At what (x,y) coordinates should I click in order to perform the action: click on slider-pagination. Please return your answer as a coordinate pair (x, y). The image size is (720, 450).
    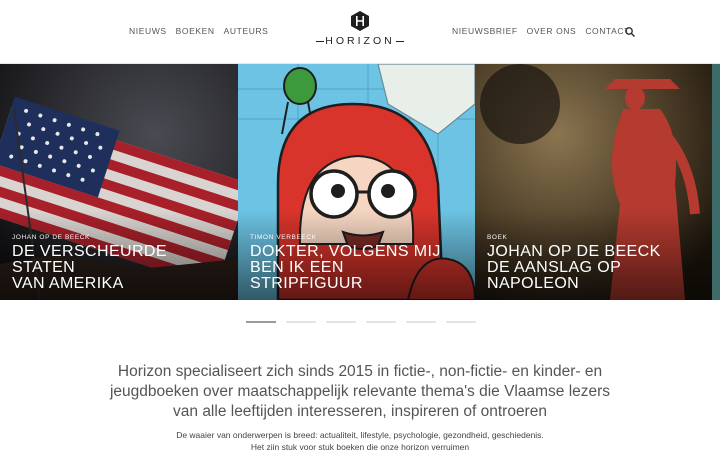
    Looking at the image, I should click on (361, 322).